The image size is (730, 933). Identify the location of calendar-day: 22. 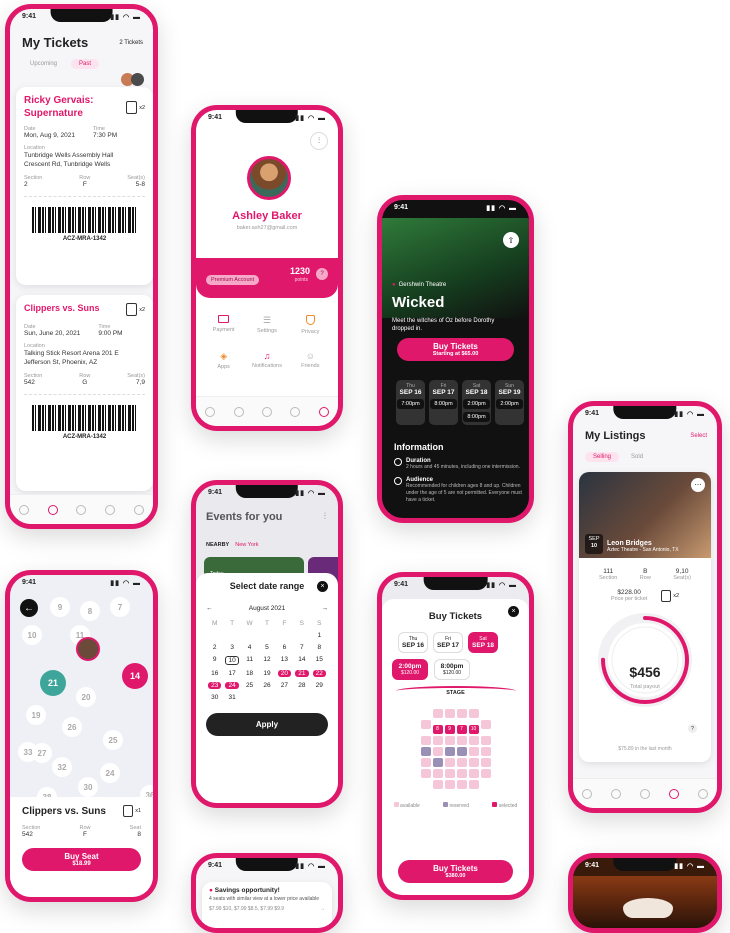
(319, 673).